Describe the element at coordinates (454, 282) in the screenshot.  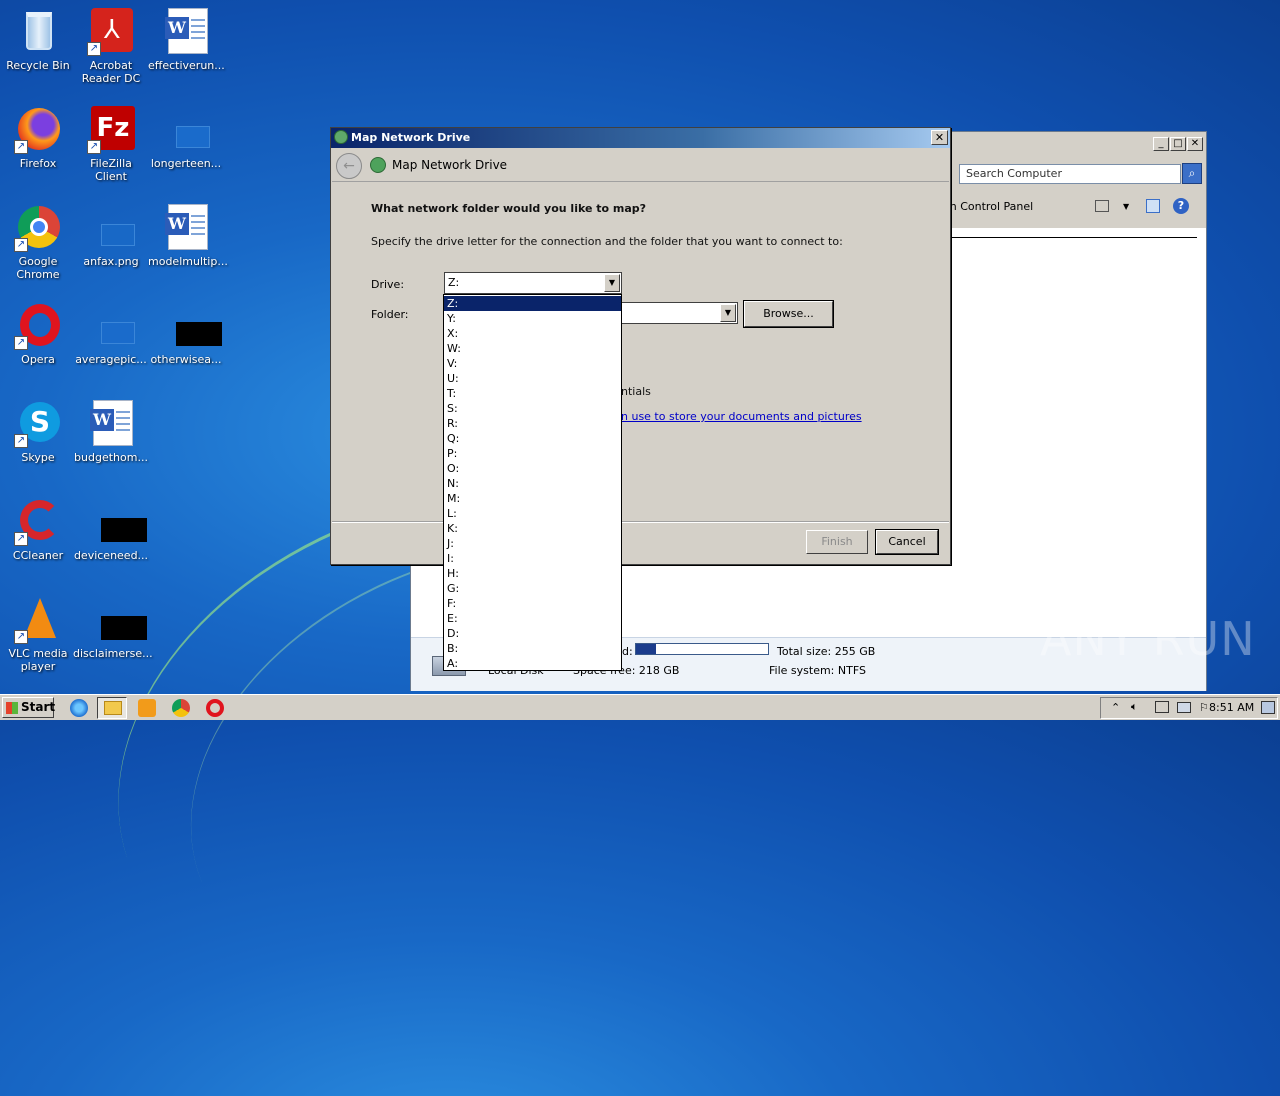
I see `drive-select-value: Z:` at that location.